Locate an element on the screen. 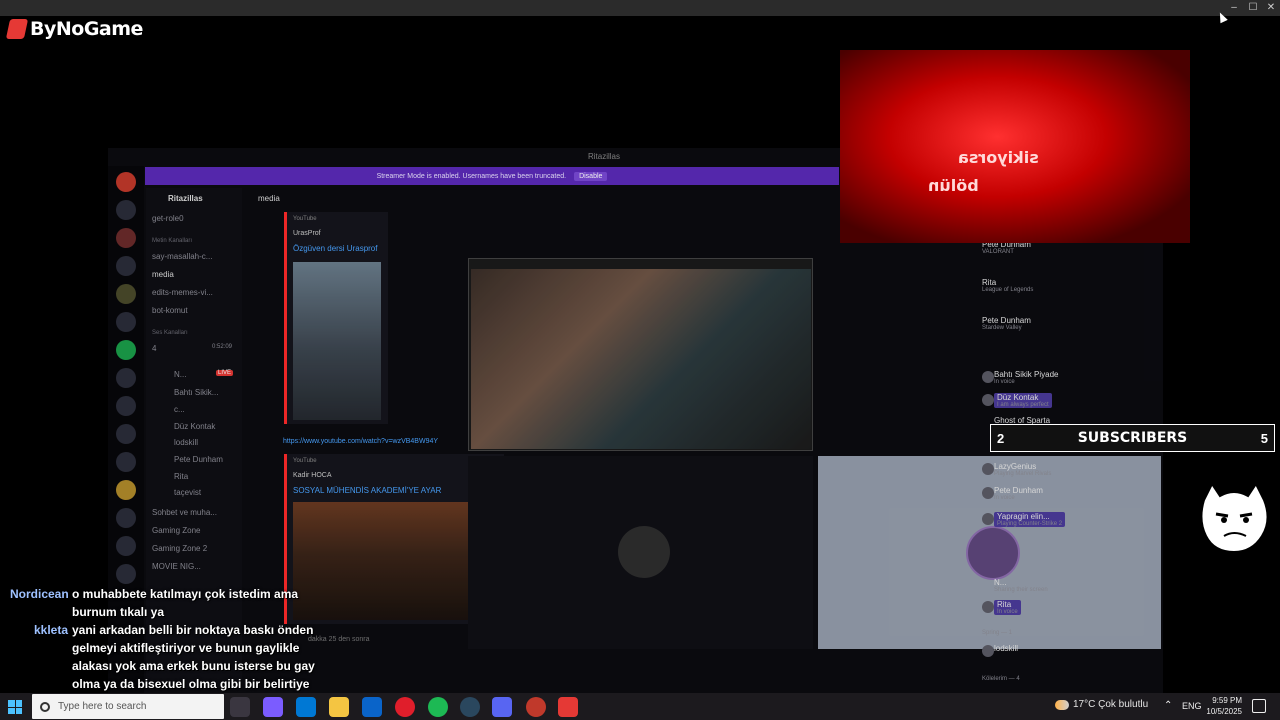 This screenshot has height=720, width=1280. store-icon is located at coordinates (306, 707).